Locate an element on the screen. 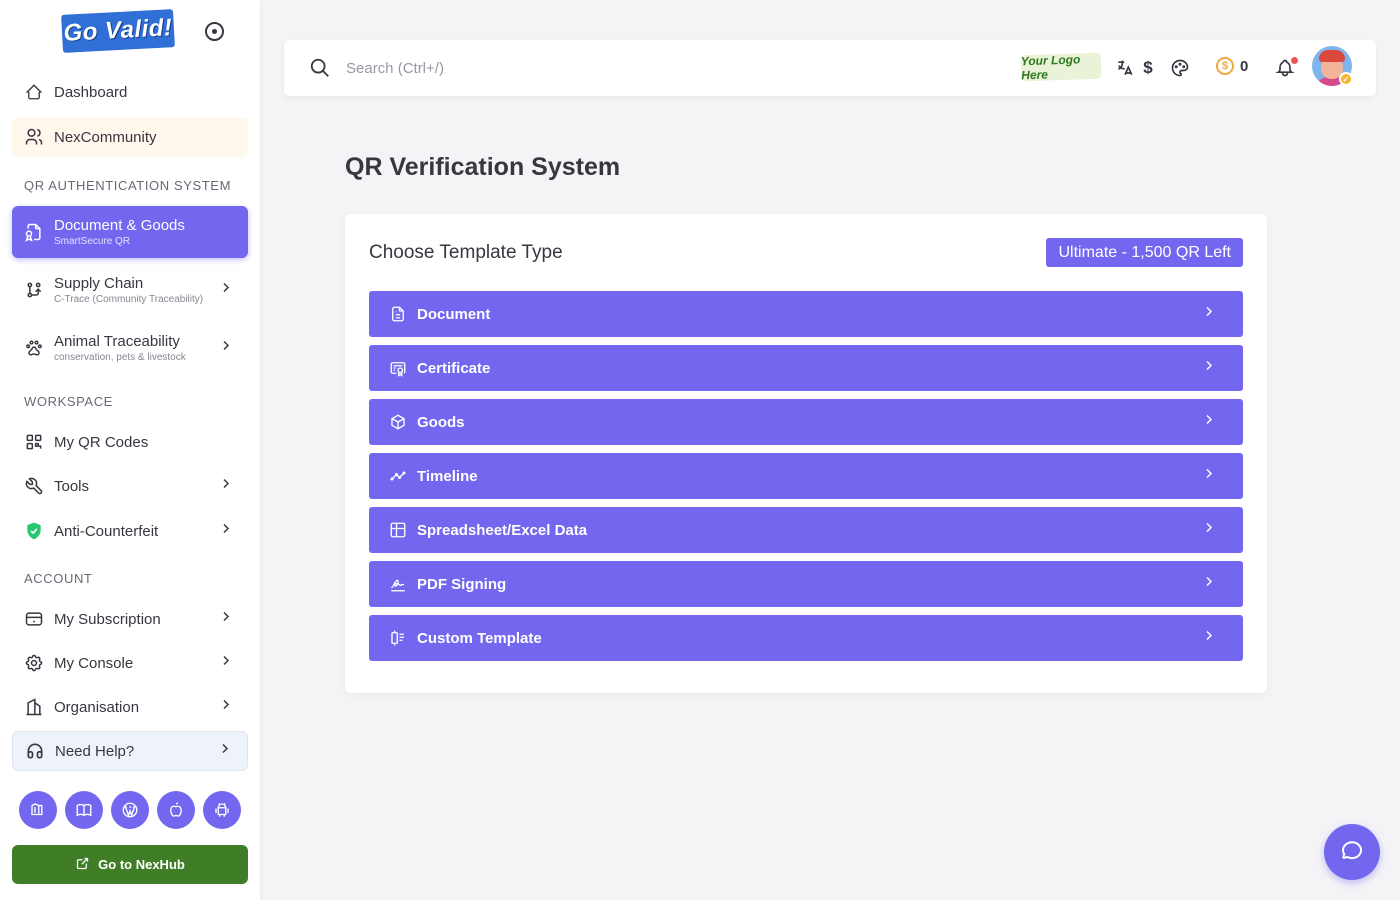 This screenshot has width=1400, height=900. template-spreadsheet-button: Spreadsheet/Excel Data is located at coordinates (806, 530).